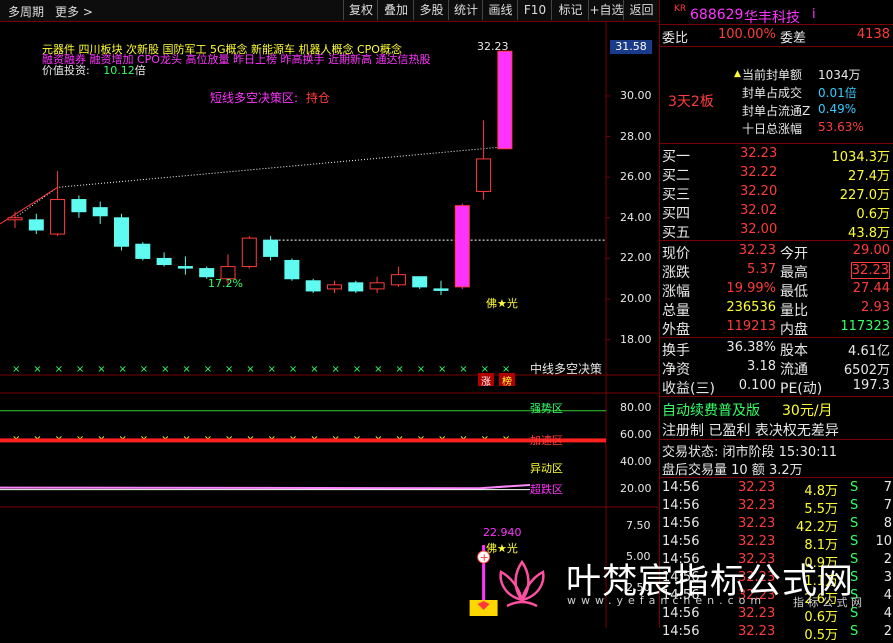 The image size is (893, 643). Describe the element at coordinates (821, 509) in the screenshot. I see `tick-volume: 5.5万` at that location.